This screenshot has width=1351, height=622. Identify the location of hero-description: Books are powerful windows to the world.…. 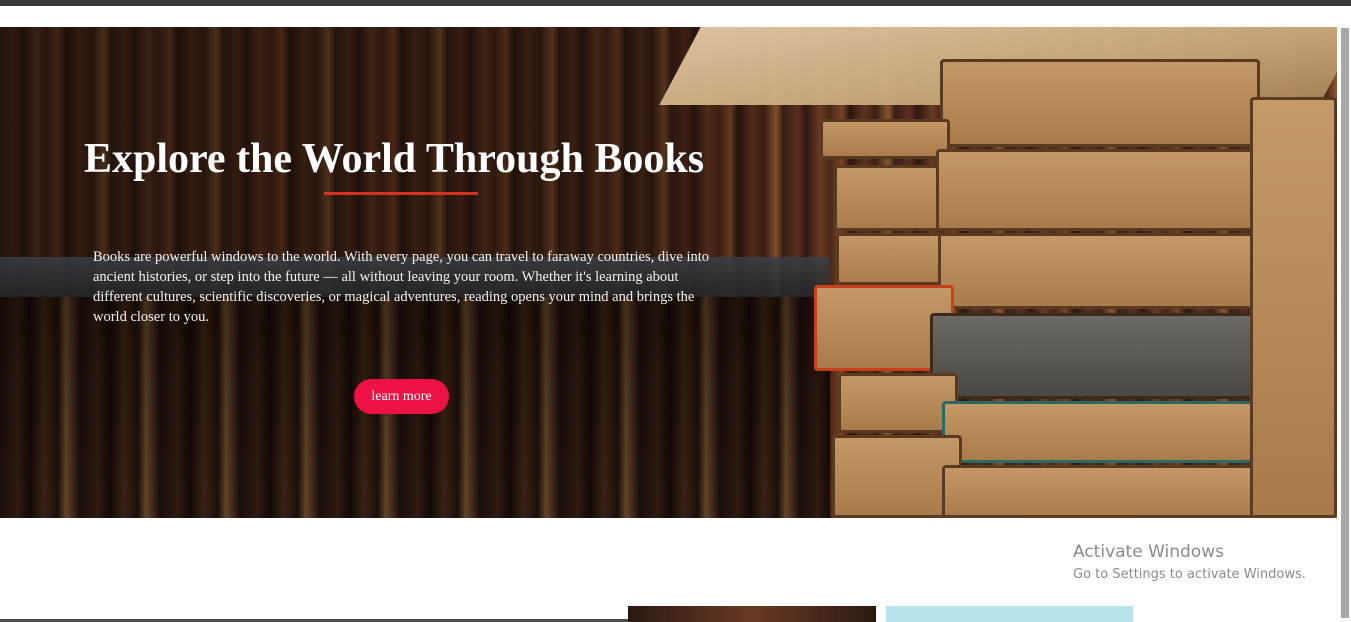
(401, 287).